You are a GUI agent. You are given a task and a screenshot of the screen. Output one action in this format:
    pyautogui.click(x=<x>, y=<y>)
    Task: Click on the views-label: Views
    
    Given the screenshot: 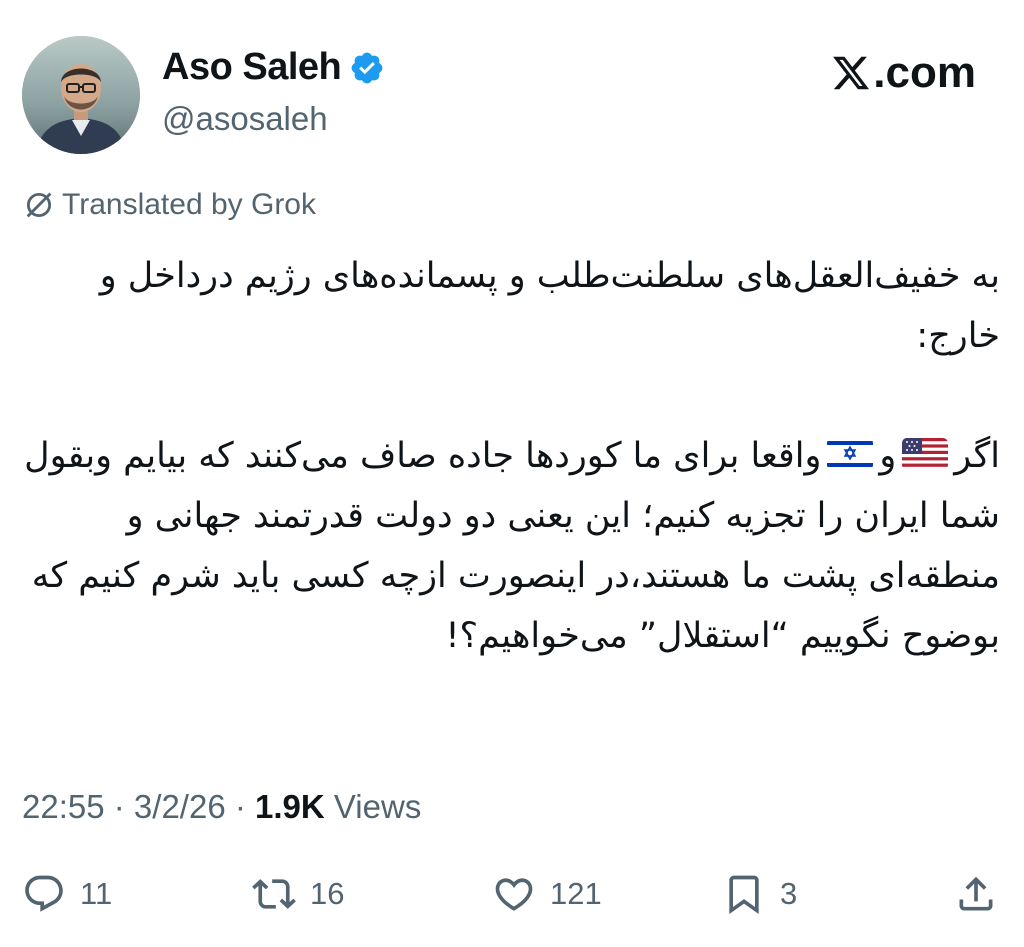 What is the action you would take?
    pyautogui.click(x=373, y=806)
    